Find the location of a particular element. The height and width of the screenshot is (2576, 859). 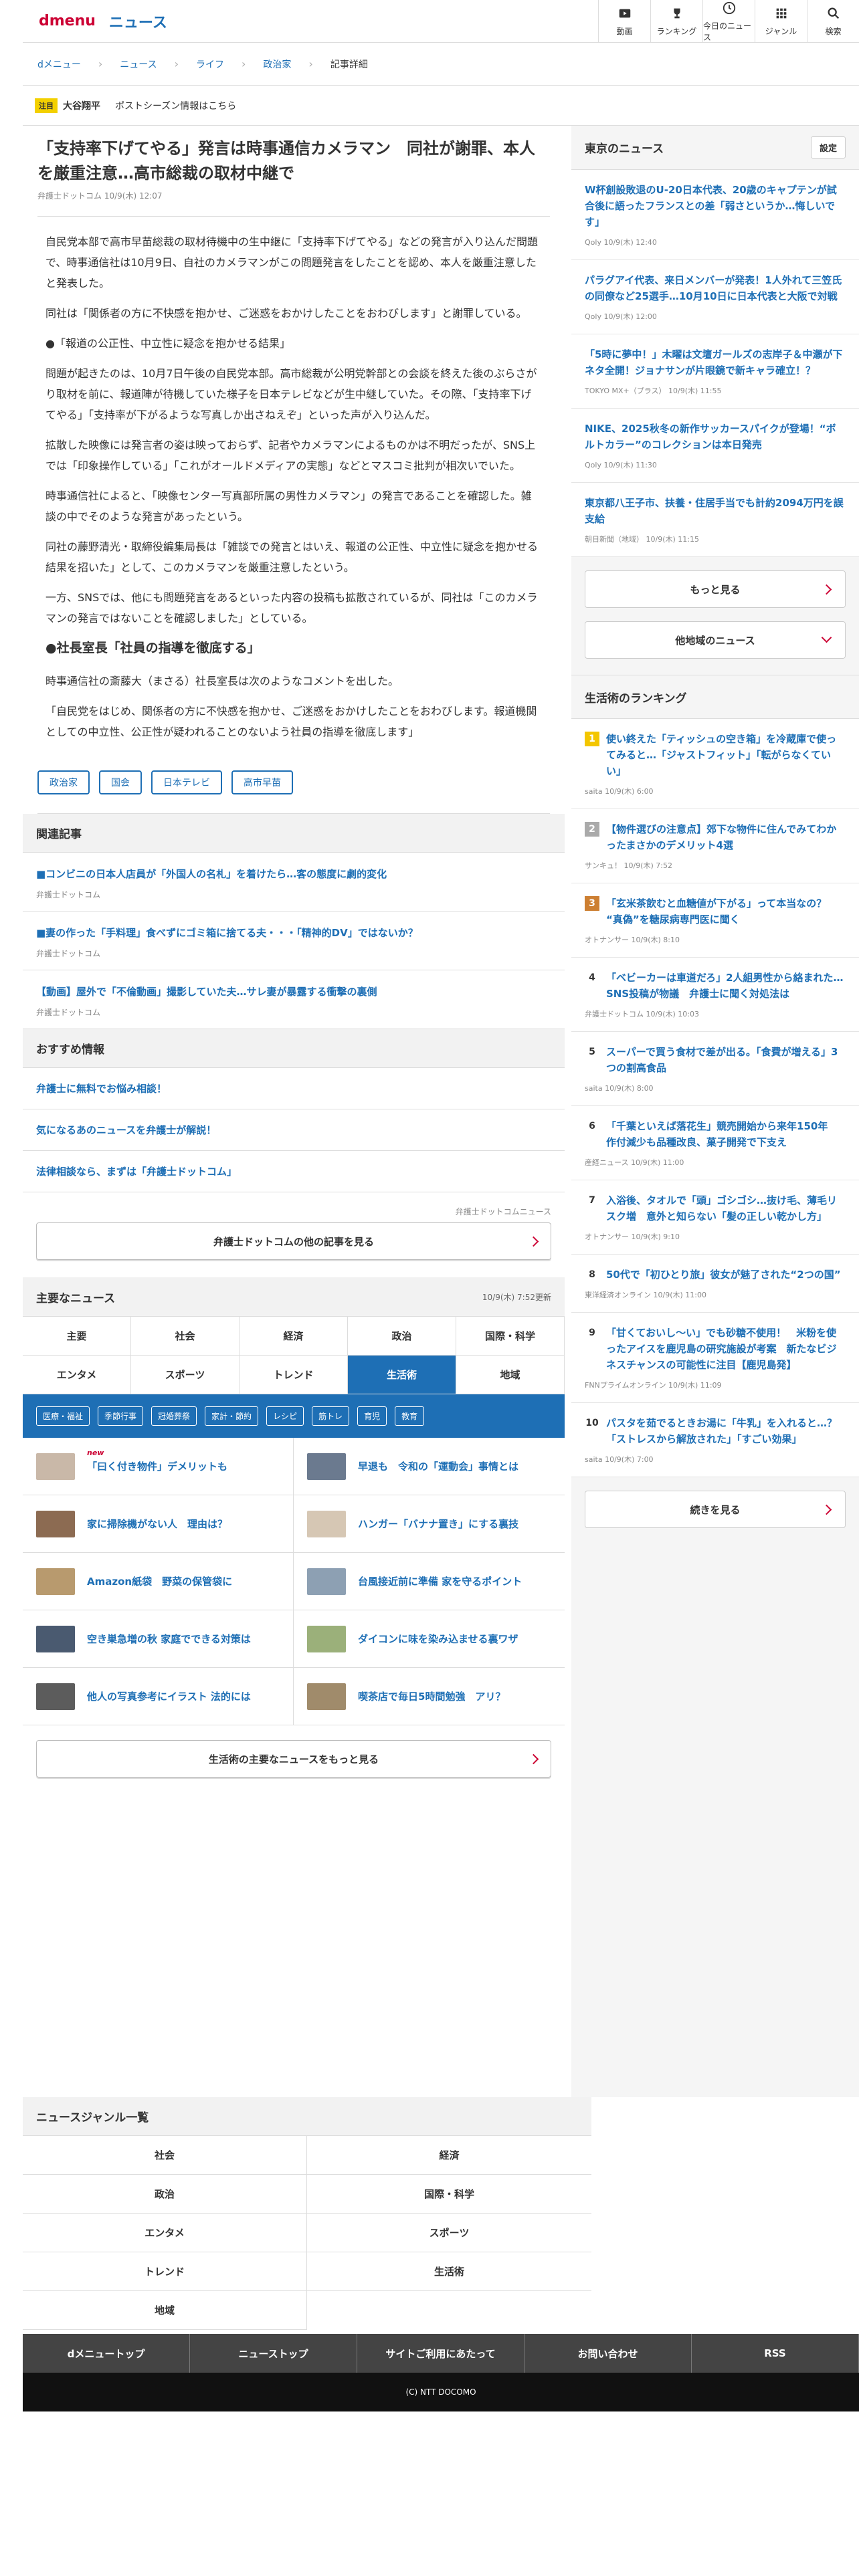

logo: dmenu ニュース is located at coordinates (103, 21).